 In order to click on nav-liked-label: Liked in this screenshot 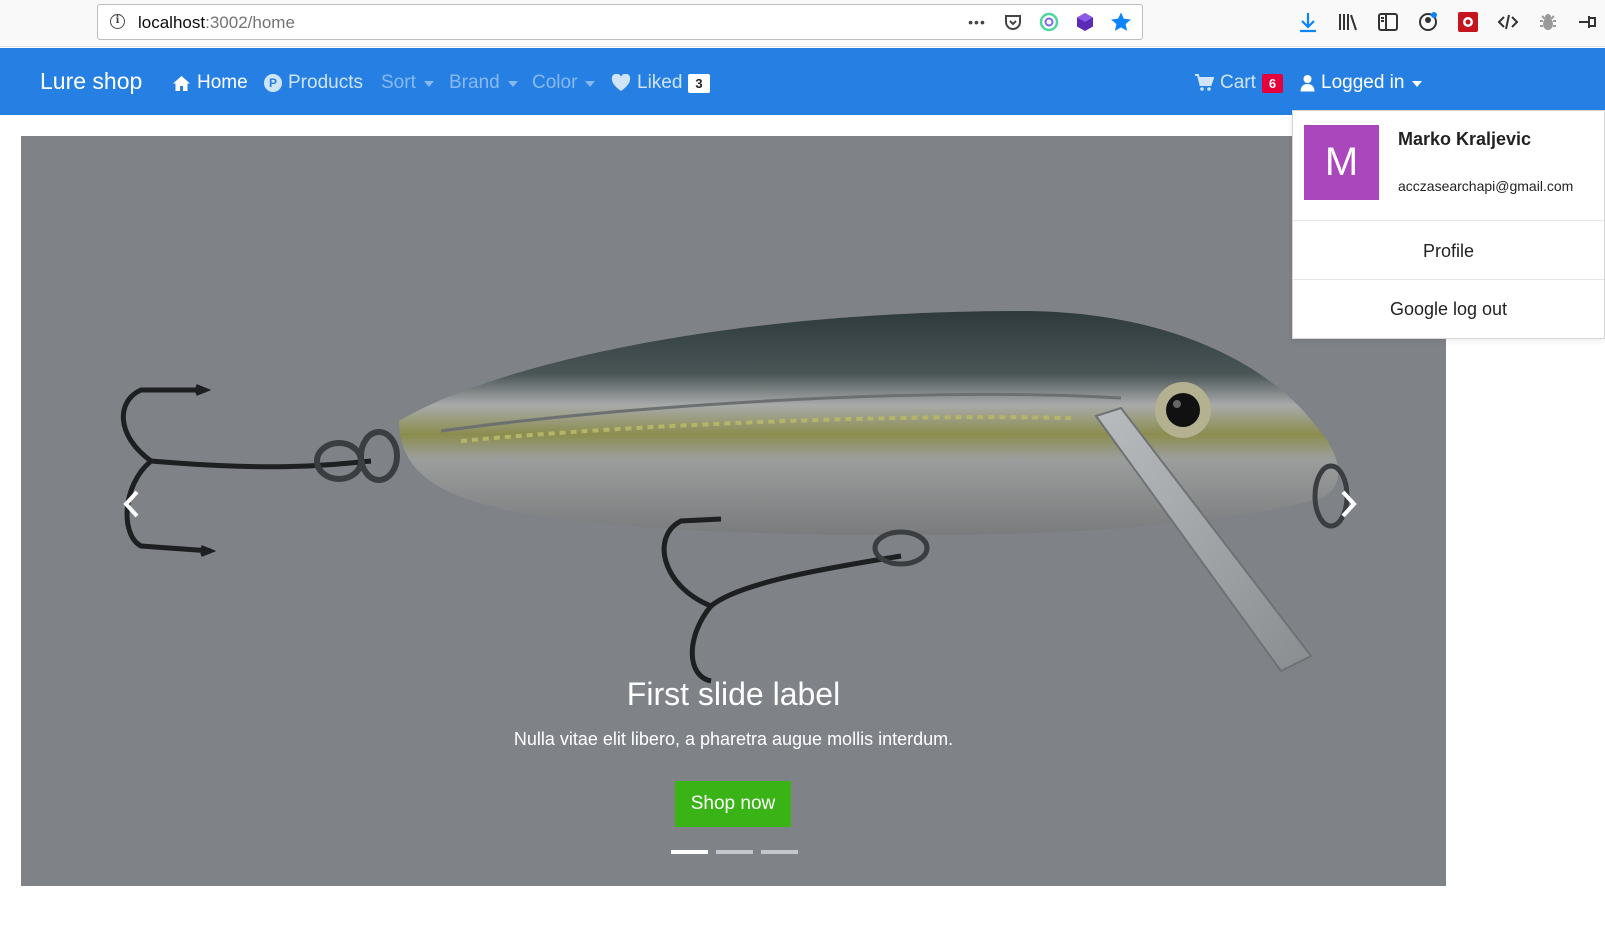, I will do `click(660, 82)`.